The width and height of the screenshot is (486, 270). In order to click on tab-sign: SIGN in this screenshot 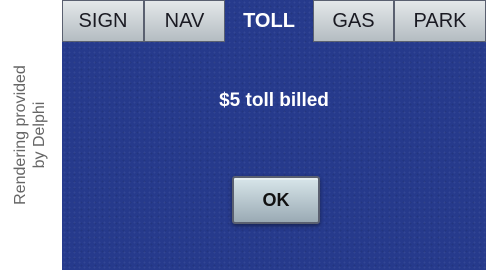, I will do `click(103, 21)`.